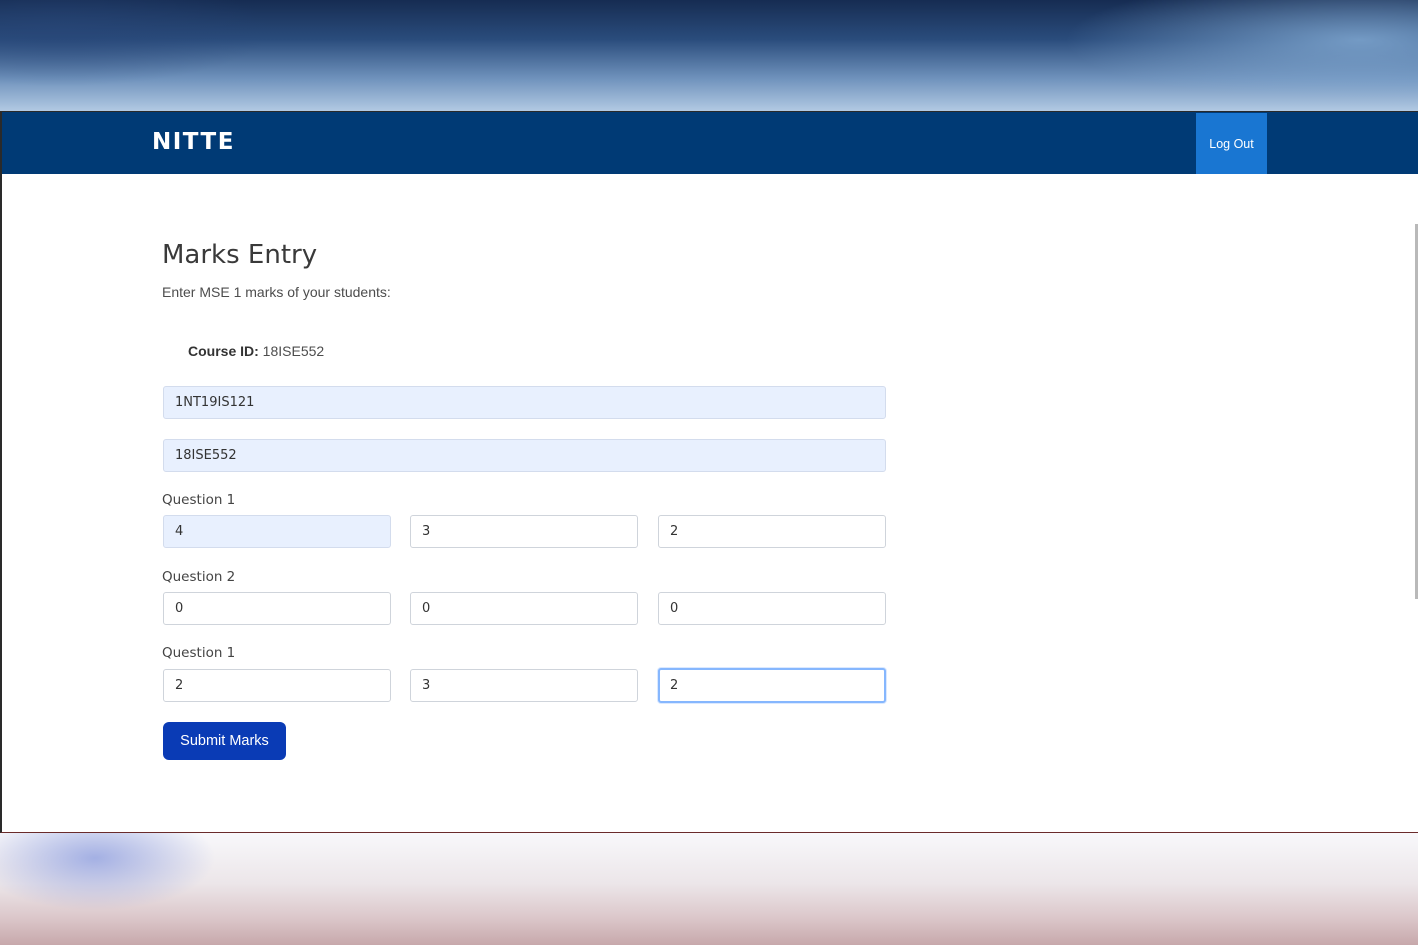  Describe the element at coordinates (276, 292) in the screenshot. I see `page-subtitle: Enter MSE 1 marks of your students:` at that location.